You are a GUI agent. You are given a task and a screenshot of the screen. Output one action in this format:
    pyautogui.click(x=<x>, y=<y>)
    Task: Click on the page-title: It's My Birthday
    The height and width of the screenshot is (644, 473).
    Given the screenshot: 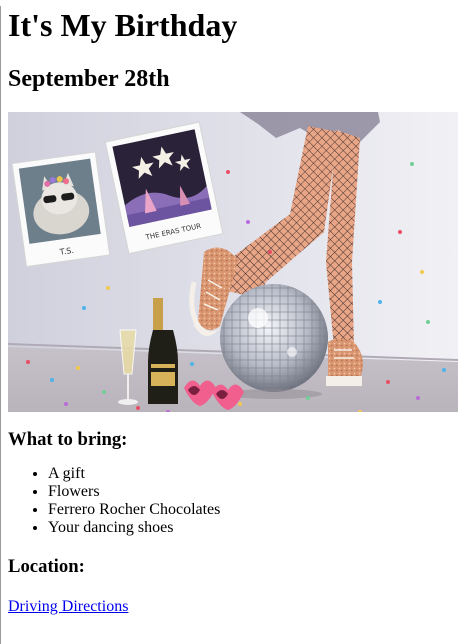 What is the action you would take?
    pyautogui.click(x=123, y=25)
    